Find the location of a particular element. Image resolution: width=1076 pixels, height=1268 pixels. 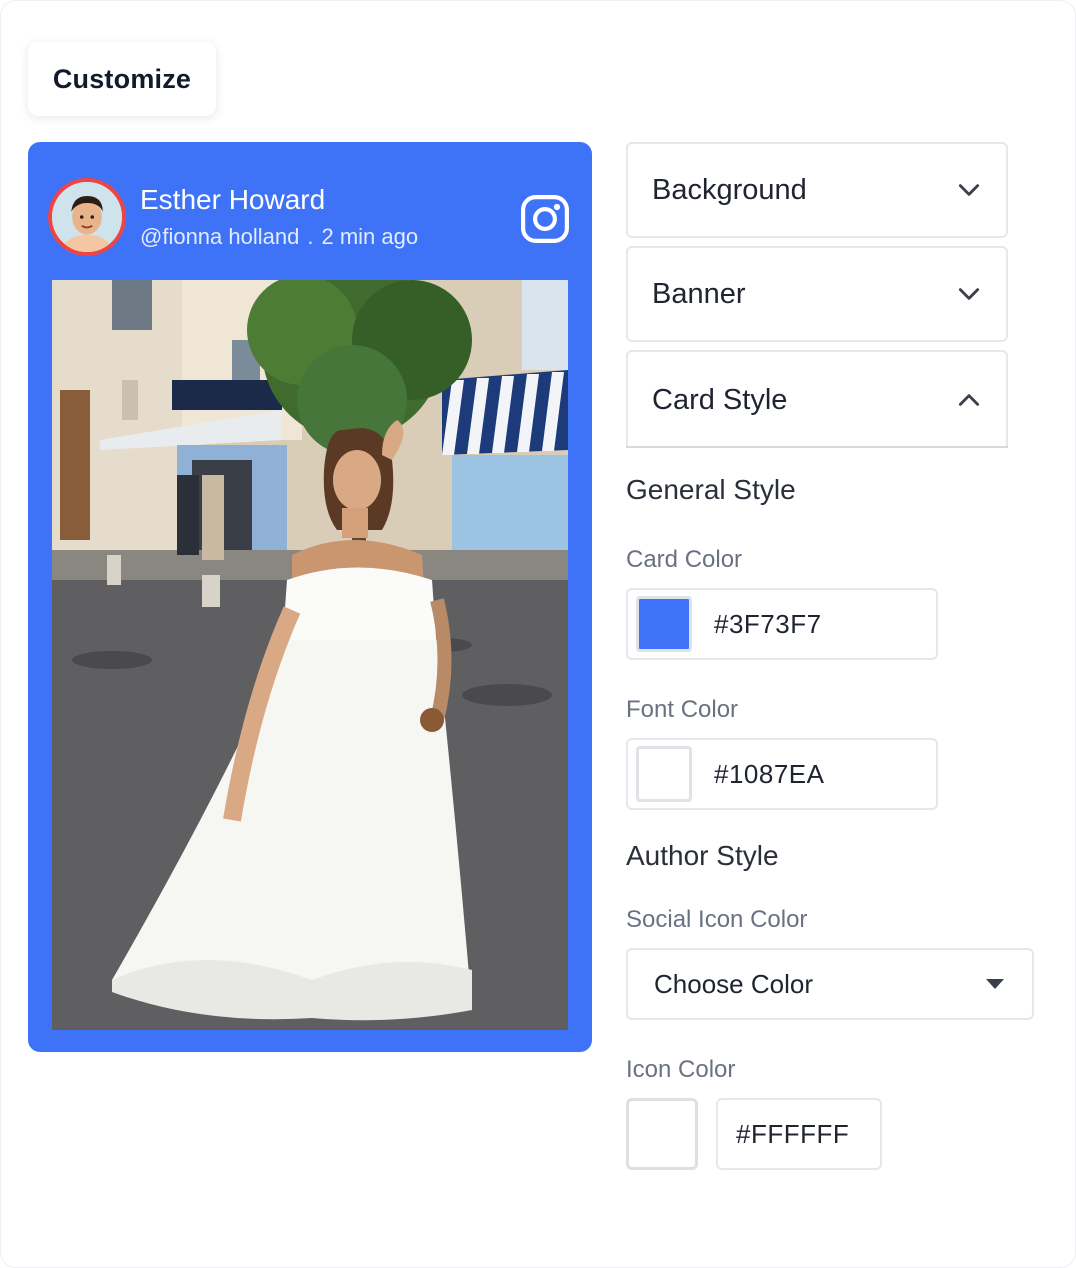

avatar-photo is located at coordinates (87, 217).